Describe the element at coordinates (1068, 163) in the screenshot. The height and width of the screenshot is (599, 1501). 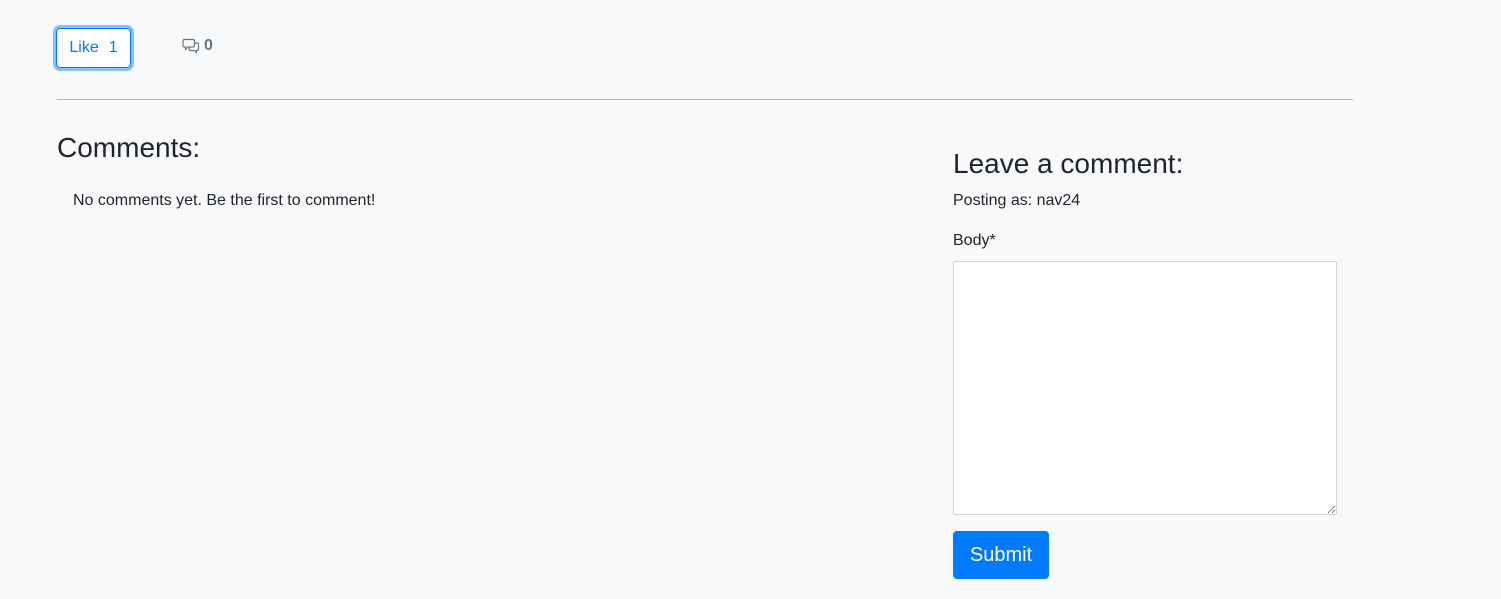
I see `leave-comment-heading: Leave a comment:` at that location.